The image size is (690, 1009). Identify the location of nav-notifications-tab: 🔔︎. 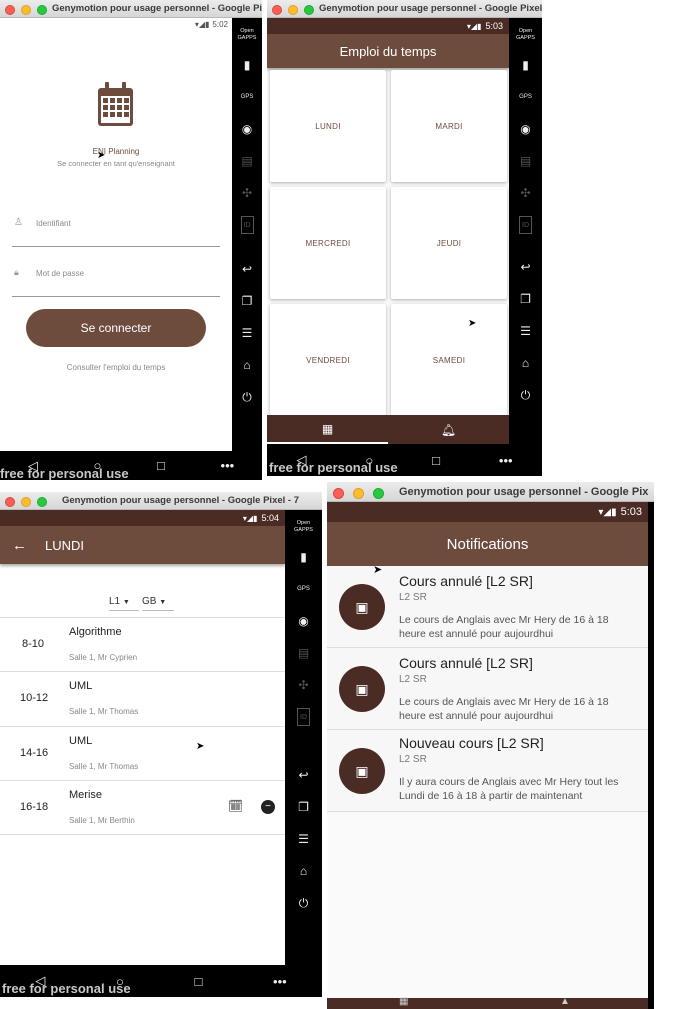
(448, 429).